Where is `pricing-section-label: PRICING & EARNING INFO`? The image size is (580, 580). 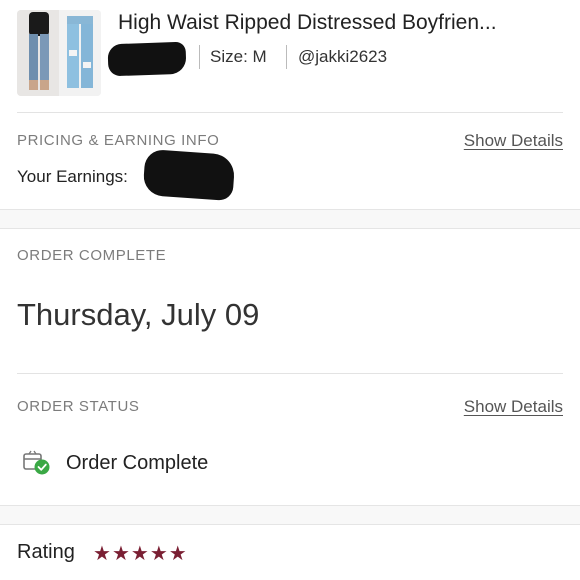 pricing-section-label: PRICING & EARNING INFO is located at coordinates (118, 140).